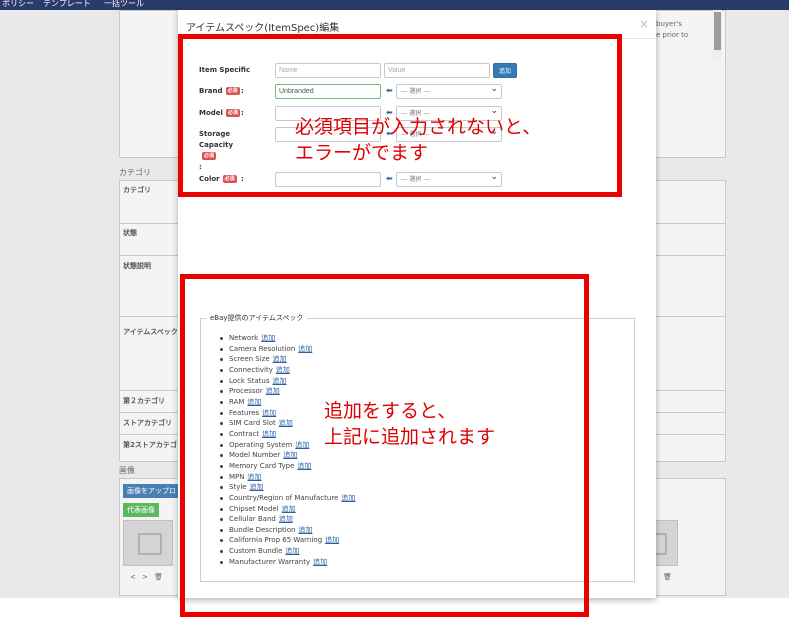 The image size is (789, 617). What do you see at coordinates (147, 577) in the screenshot?
I see `bg-thumb-controls: < > 🗑` at bounding box center [147, 577].